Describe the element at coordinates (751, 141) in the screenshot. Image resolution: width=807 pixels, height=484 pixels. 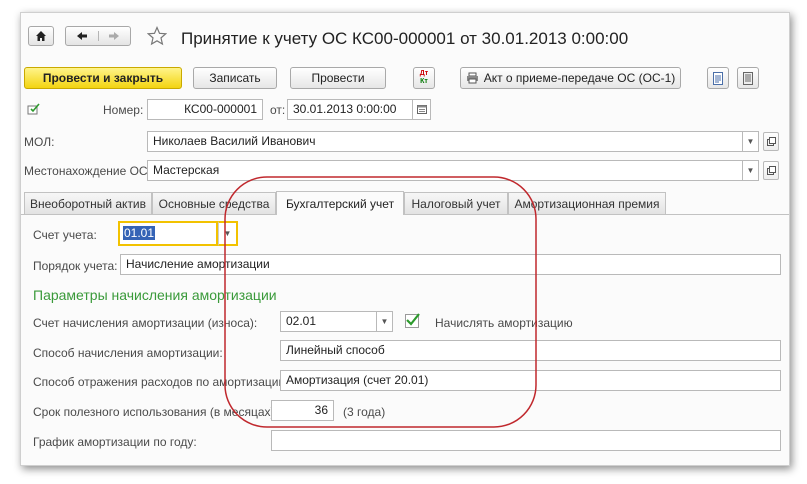
I see `mol-dropdown-button: ▼` at that location.